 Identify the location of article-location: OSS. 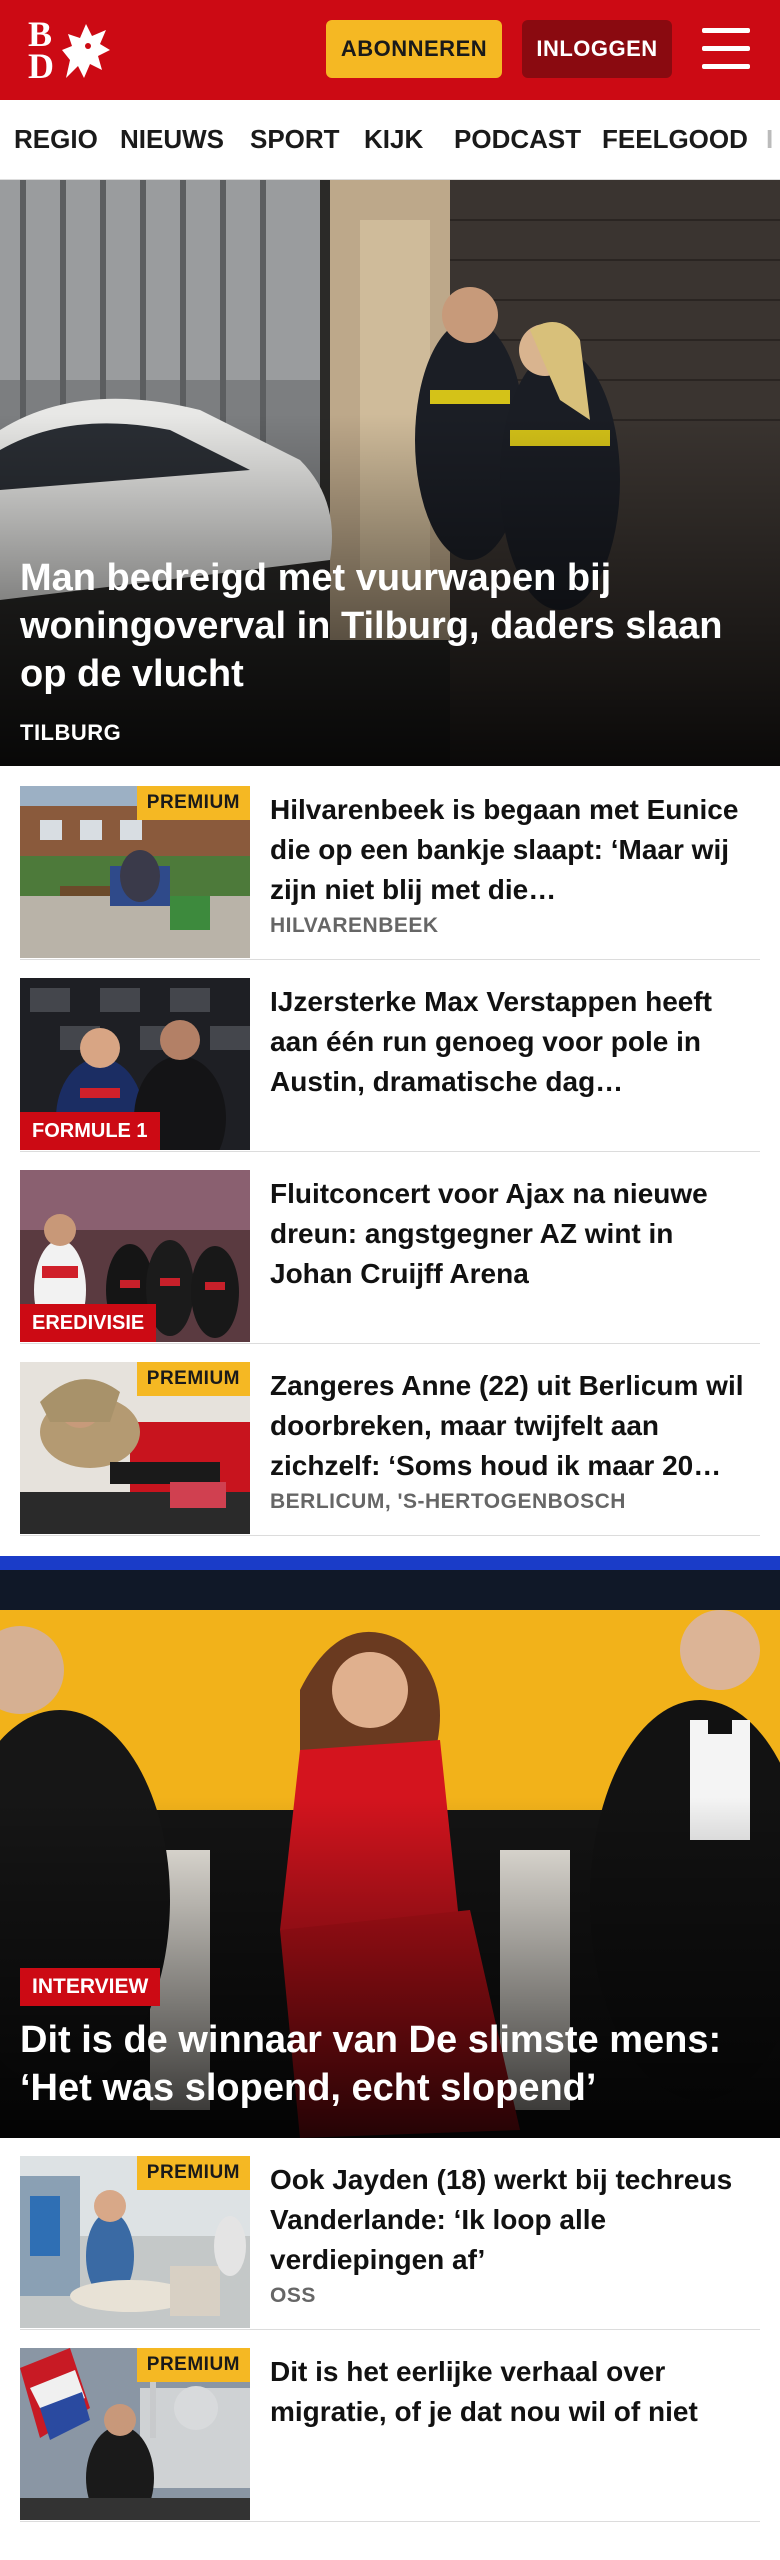
(293, 2295).